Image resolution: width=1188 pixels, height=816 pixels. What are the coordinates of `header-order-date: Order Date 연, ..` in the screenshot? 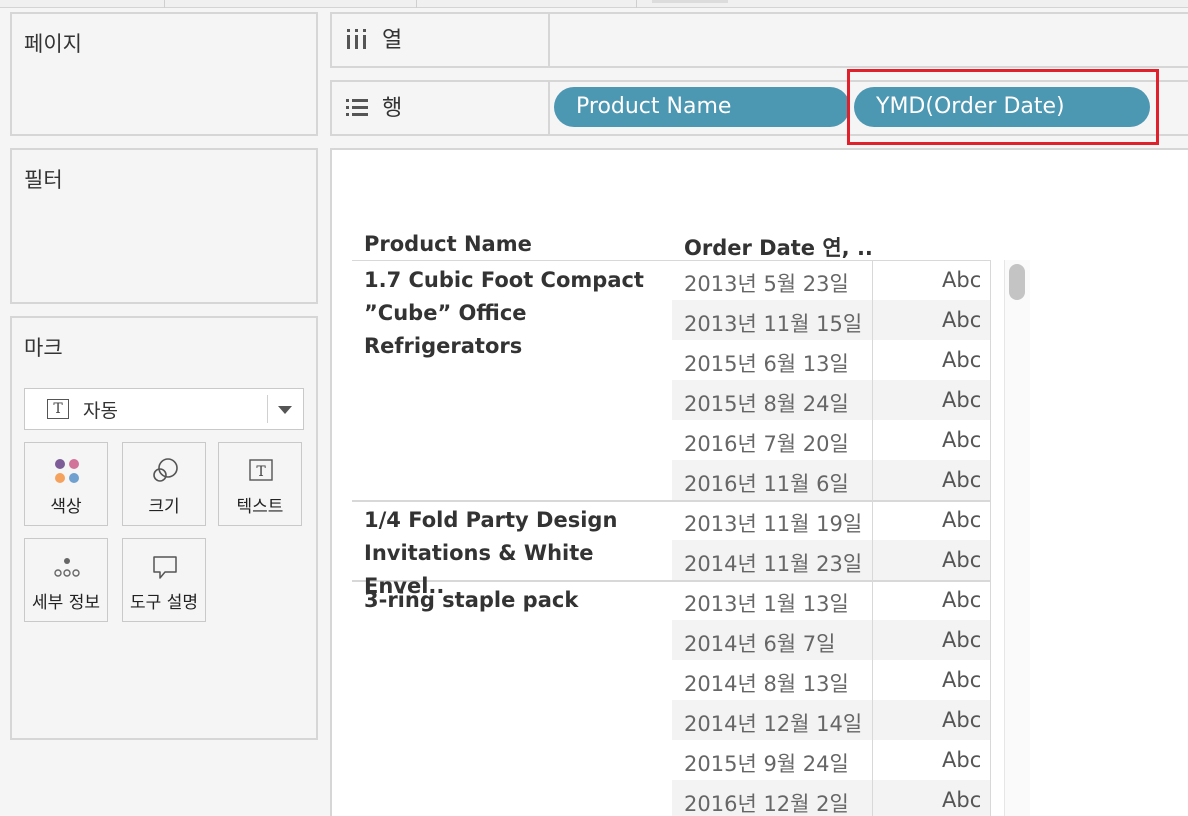 It's located at (778, 247).